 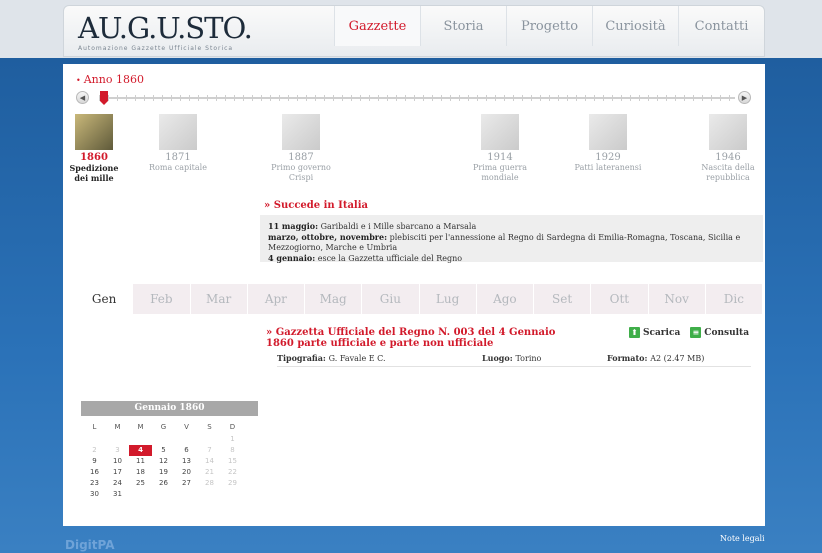 I want to click on calendar-day: 15, so click(x=232, y=461).